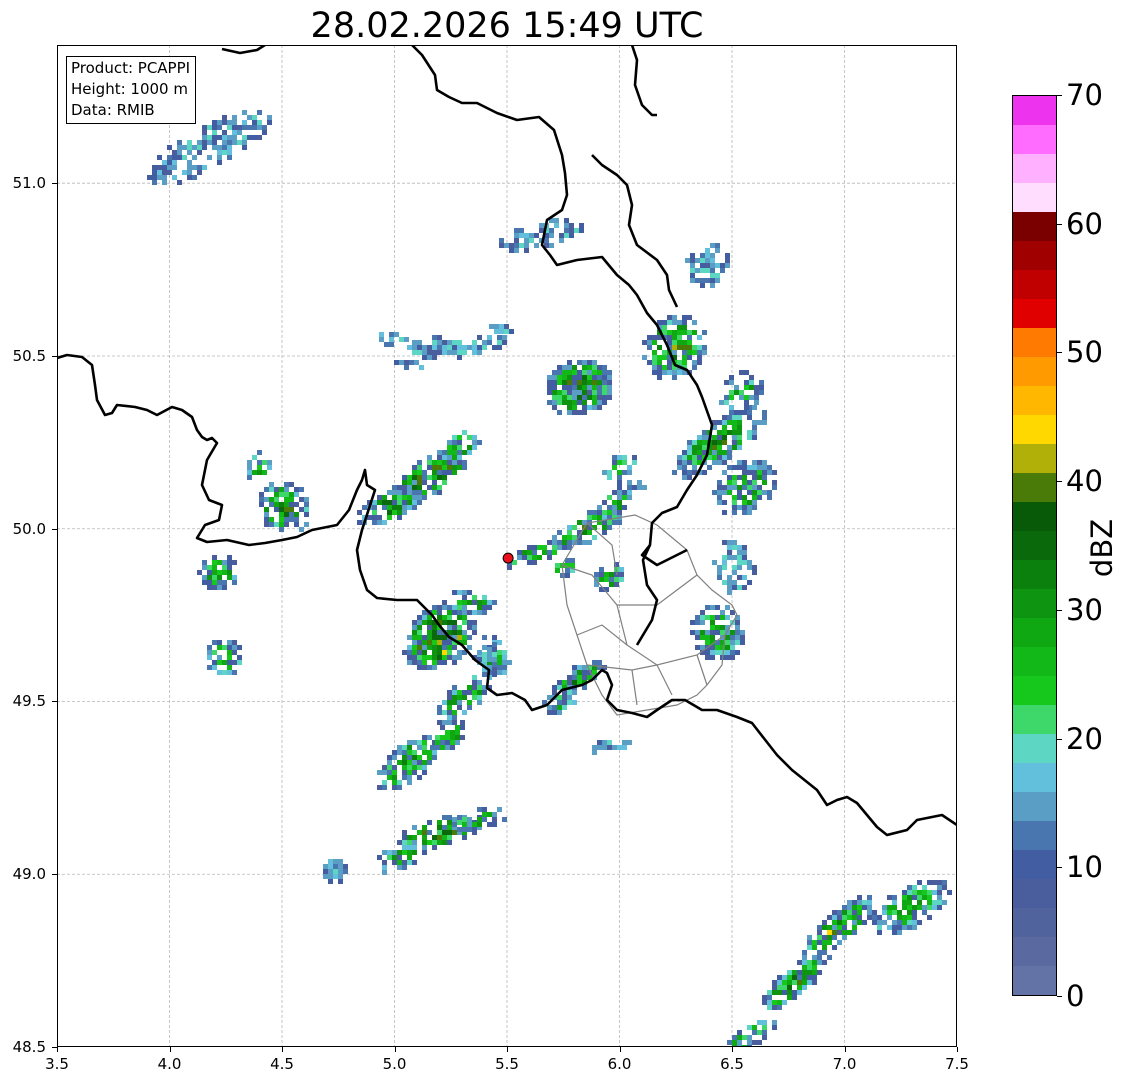  I want to click on height-label: Height: 1000 m, so click(129, 89).